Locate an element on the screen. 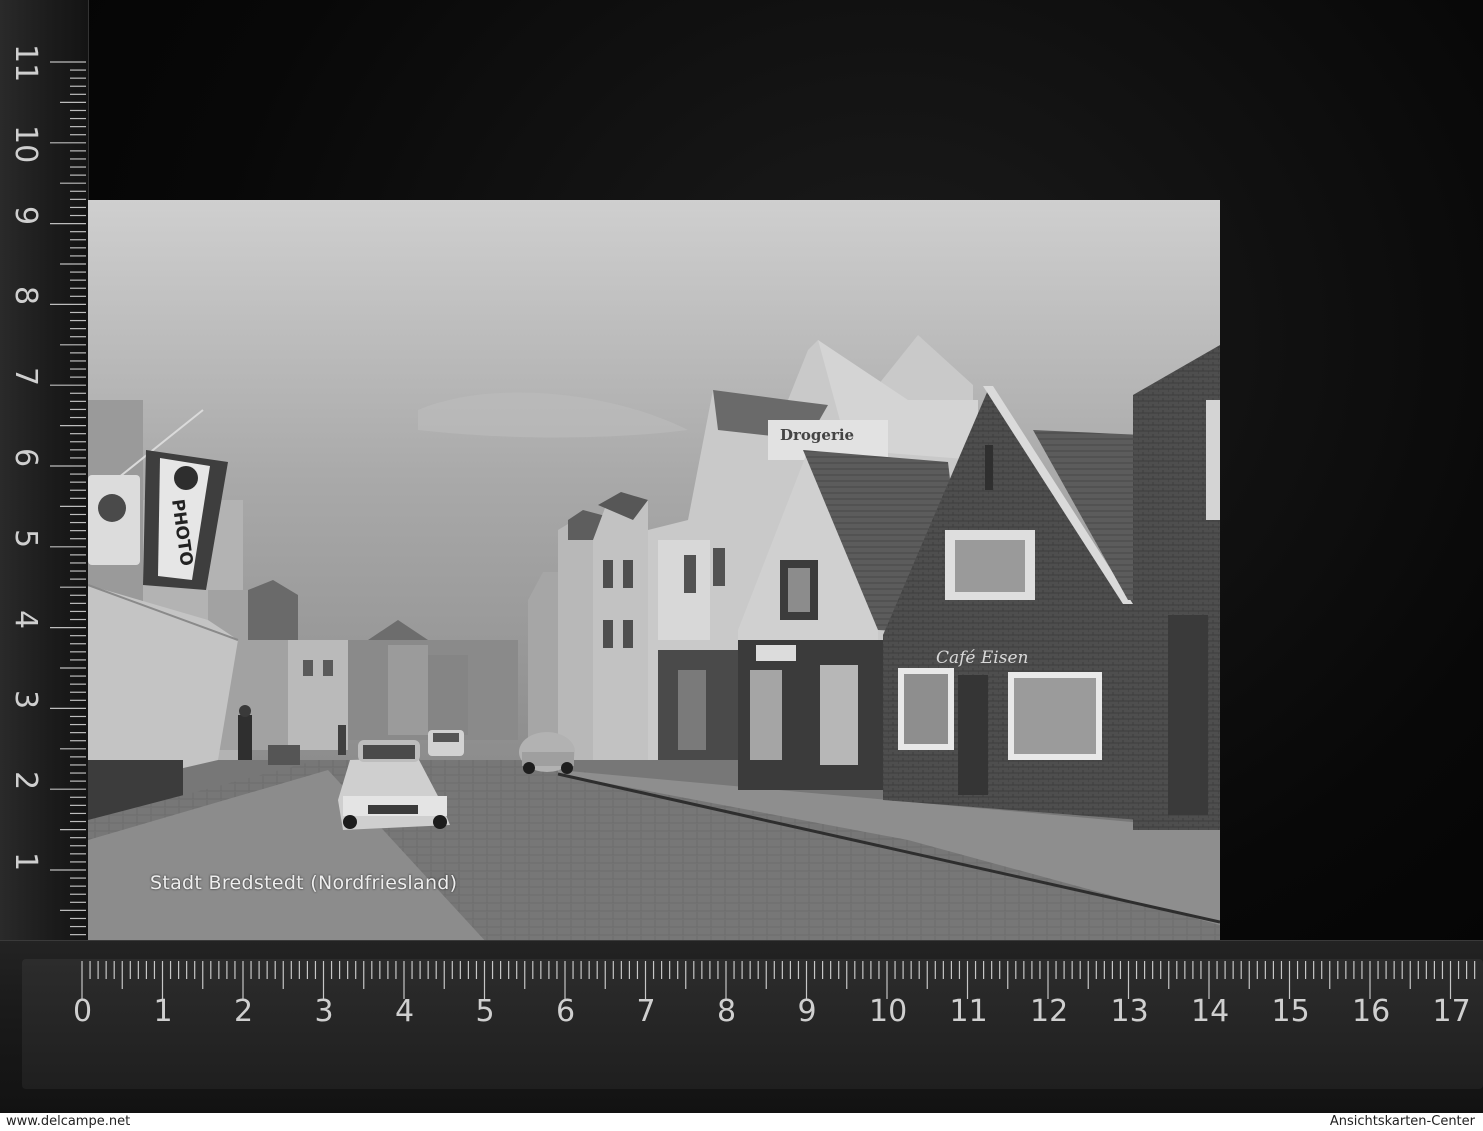  ruler-label-v: 6 is located at coordinates (25, 458).